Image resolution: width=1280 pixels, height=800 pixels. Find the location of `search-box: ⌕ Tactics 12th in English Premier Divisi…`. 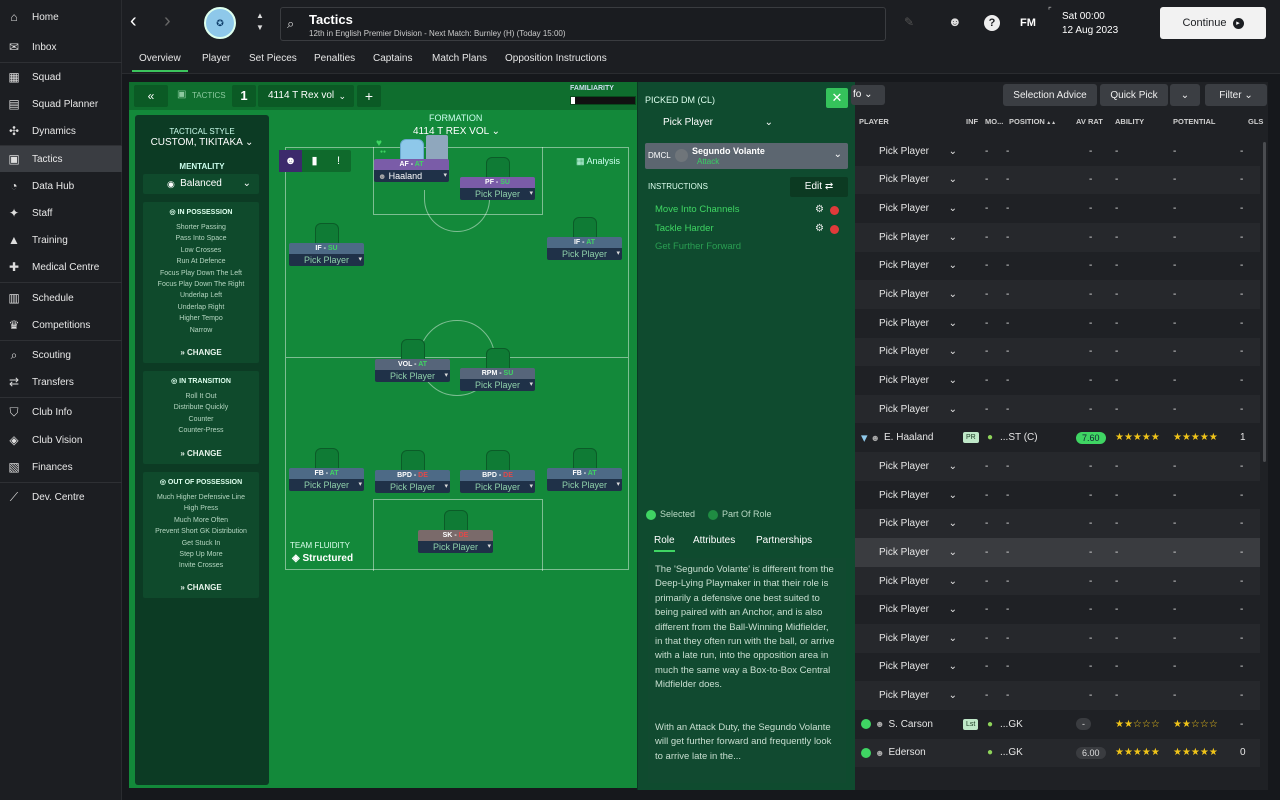

search-box: ⌕ Tactics 12th in English Premier Divisi… is located at coordinates (583, 24).